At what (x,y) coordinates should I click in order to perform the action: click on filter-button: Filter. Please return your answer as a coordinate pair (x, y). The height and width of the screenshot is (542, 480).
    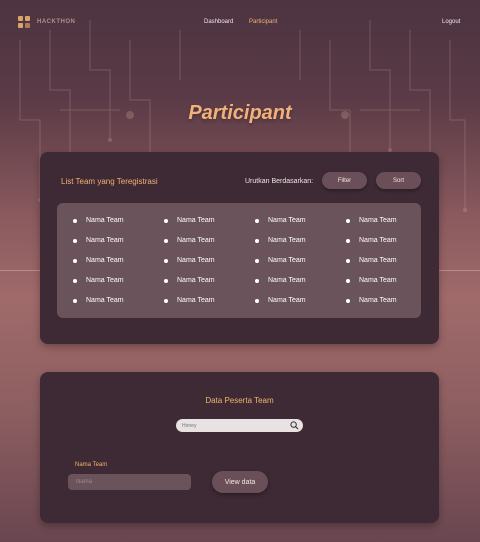
    Looking at the image, I should click on (344, 180).